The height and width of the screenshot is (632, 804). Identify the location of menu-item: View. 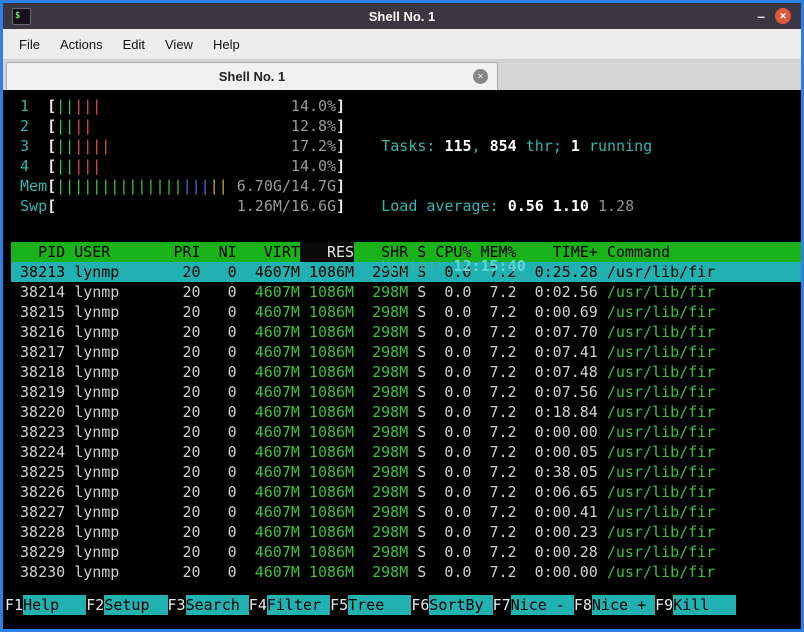
(179, 44).